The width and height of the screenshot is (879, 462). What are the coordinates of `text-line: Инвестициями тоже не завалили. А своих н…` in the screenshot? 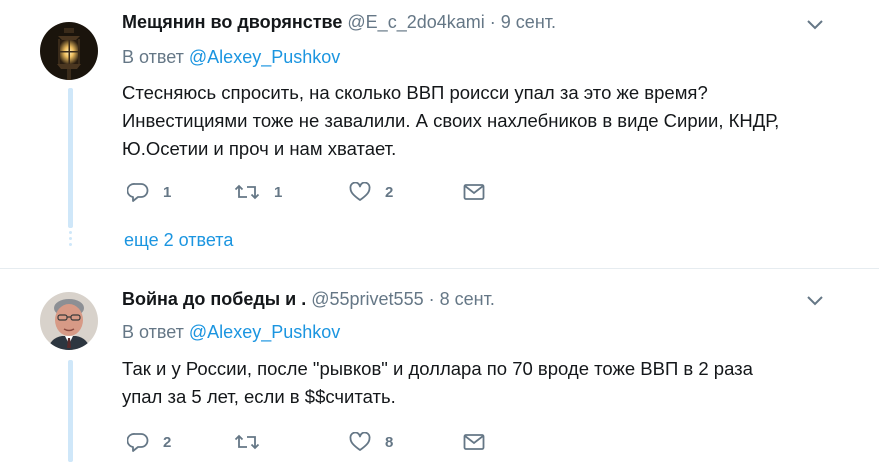 It's located at (451, 120).